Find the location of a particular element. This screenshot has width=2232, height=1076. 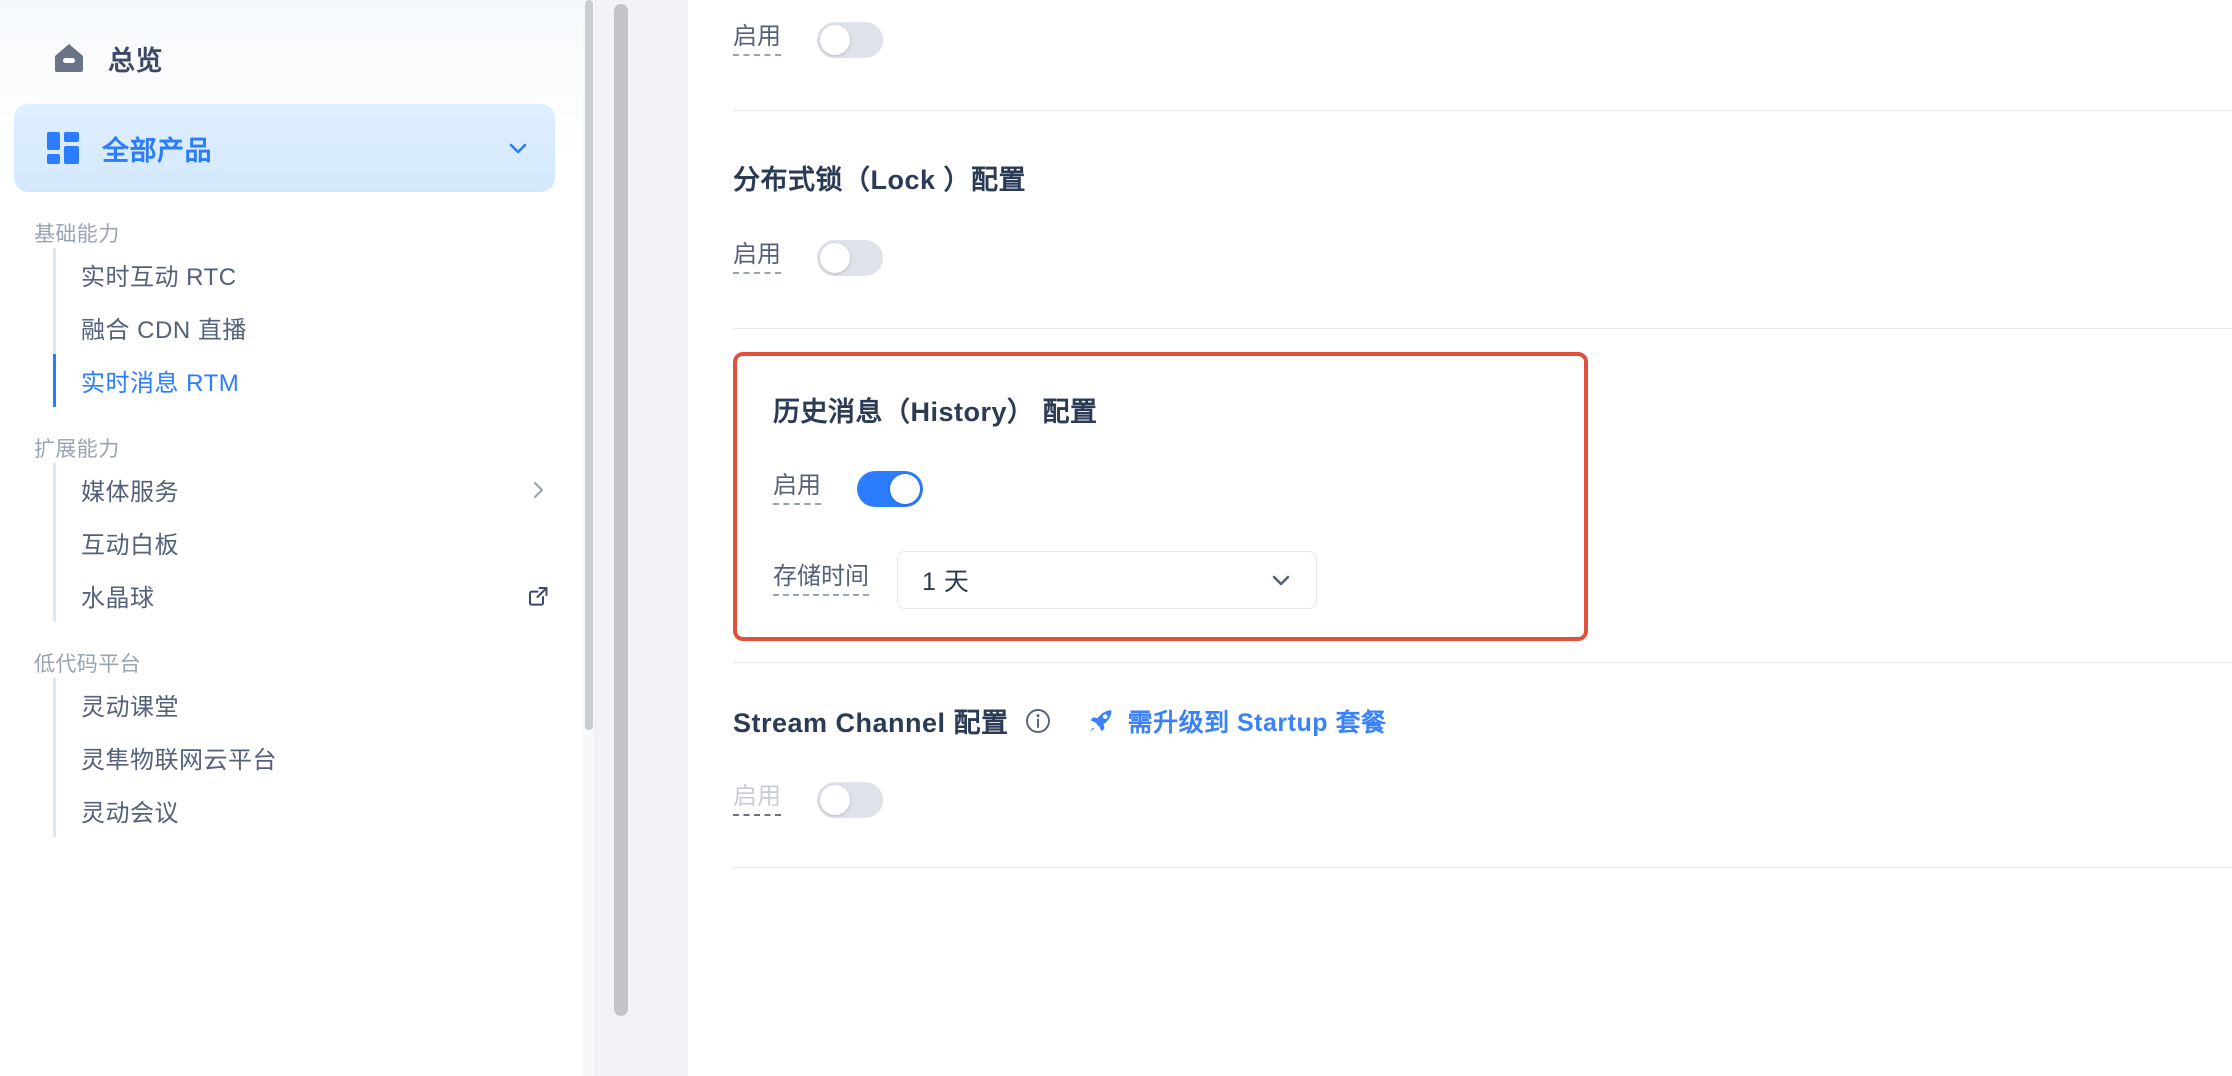

upgrade-plan-link: 需升级到 Startup 套餐 is located at coordinates (1237, 721).